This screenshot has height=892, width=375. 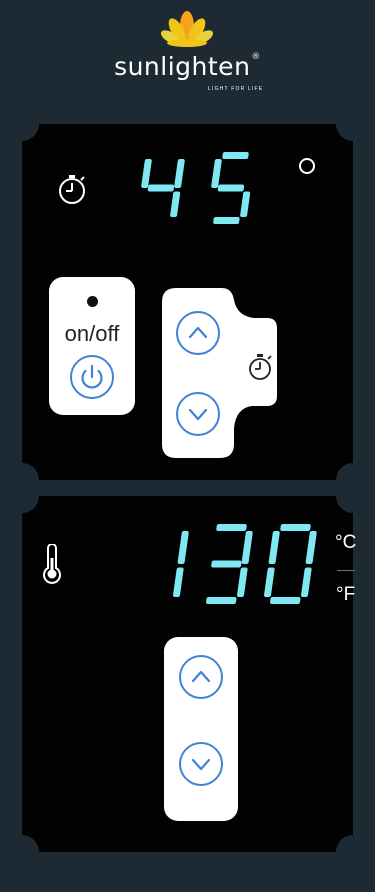 I want to click on brand-wordmark: sunlighten®, so click(x=187, y=66).